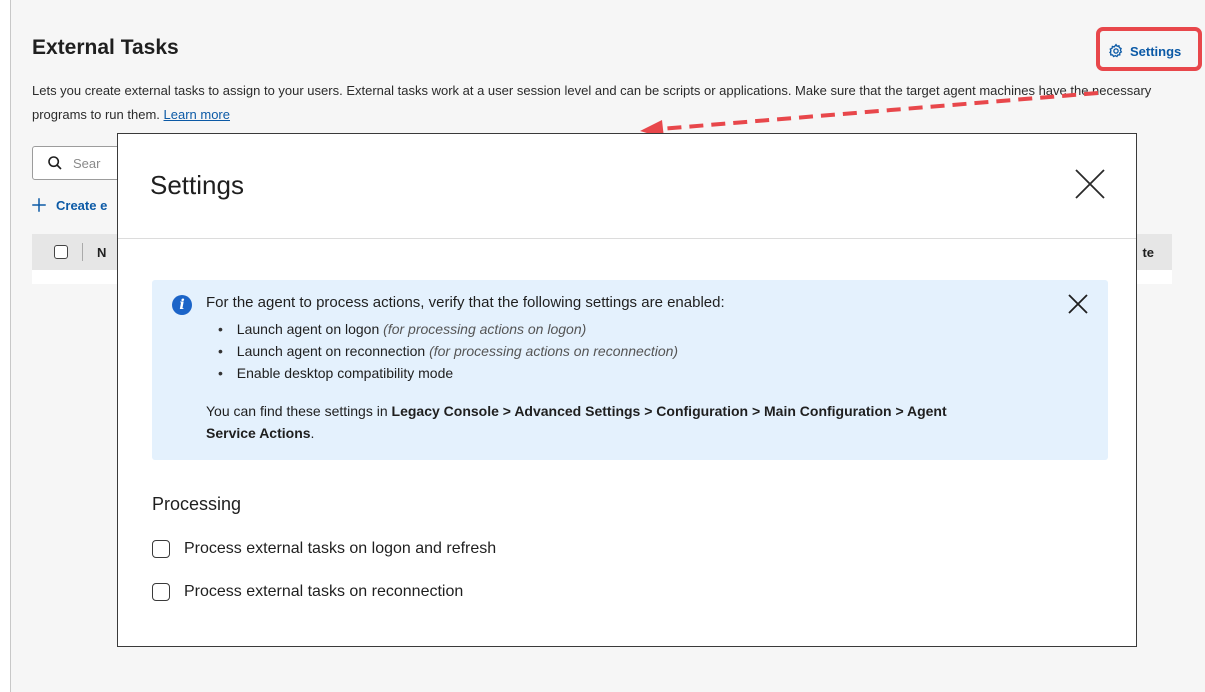  What do you see at coordinates (1149, 49) in the screenshot?
I see `annotation-highlight` at bounding box center [1149, 49].